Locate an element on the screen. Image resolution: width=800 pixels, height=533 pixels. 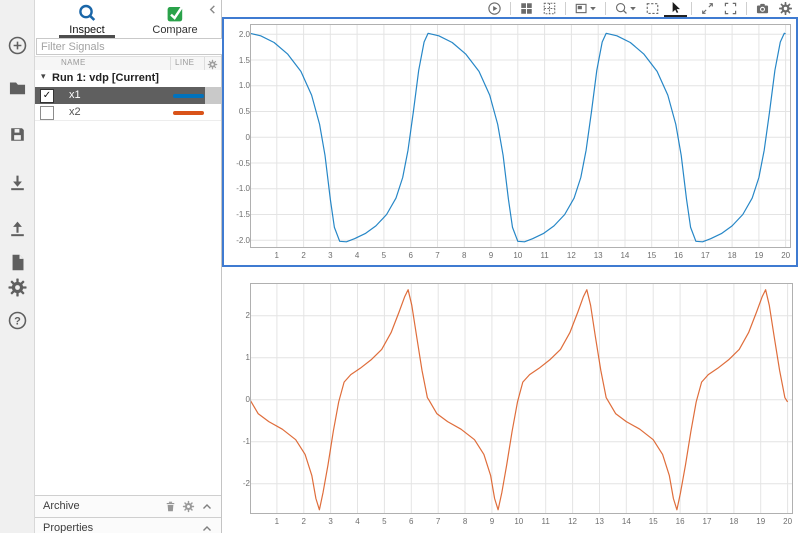
fullscreen-button is located at coordinates (730, 8).